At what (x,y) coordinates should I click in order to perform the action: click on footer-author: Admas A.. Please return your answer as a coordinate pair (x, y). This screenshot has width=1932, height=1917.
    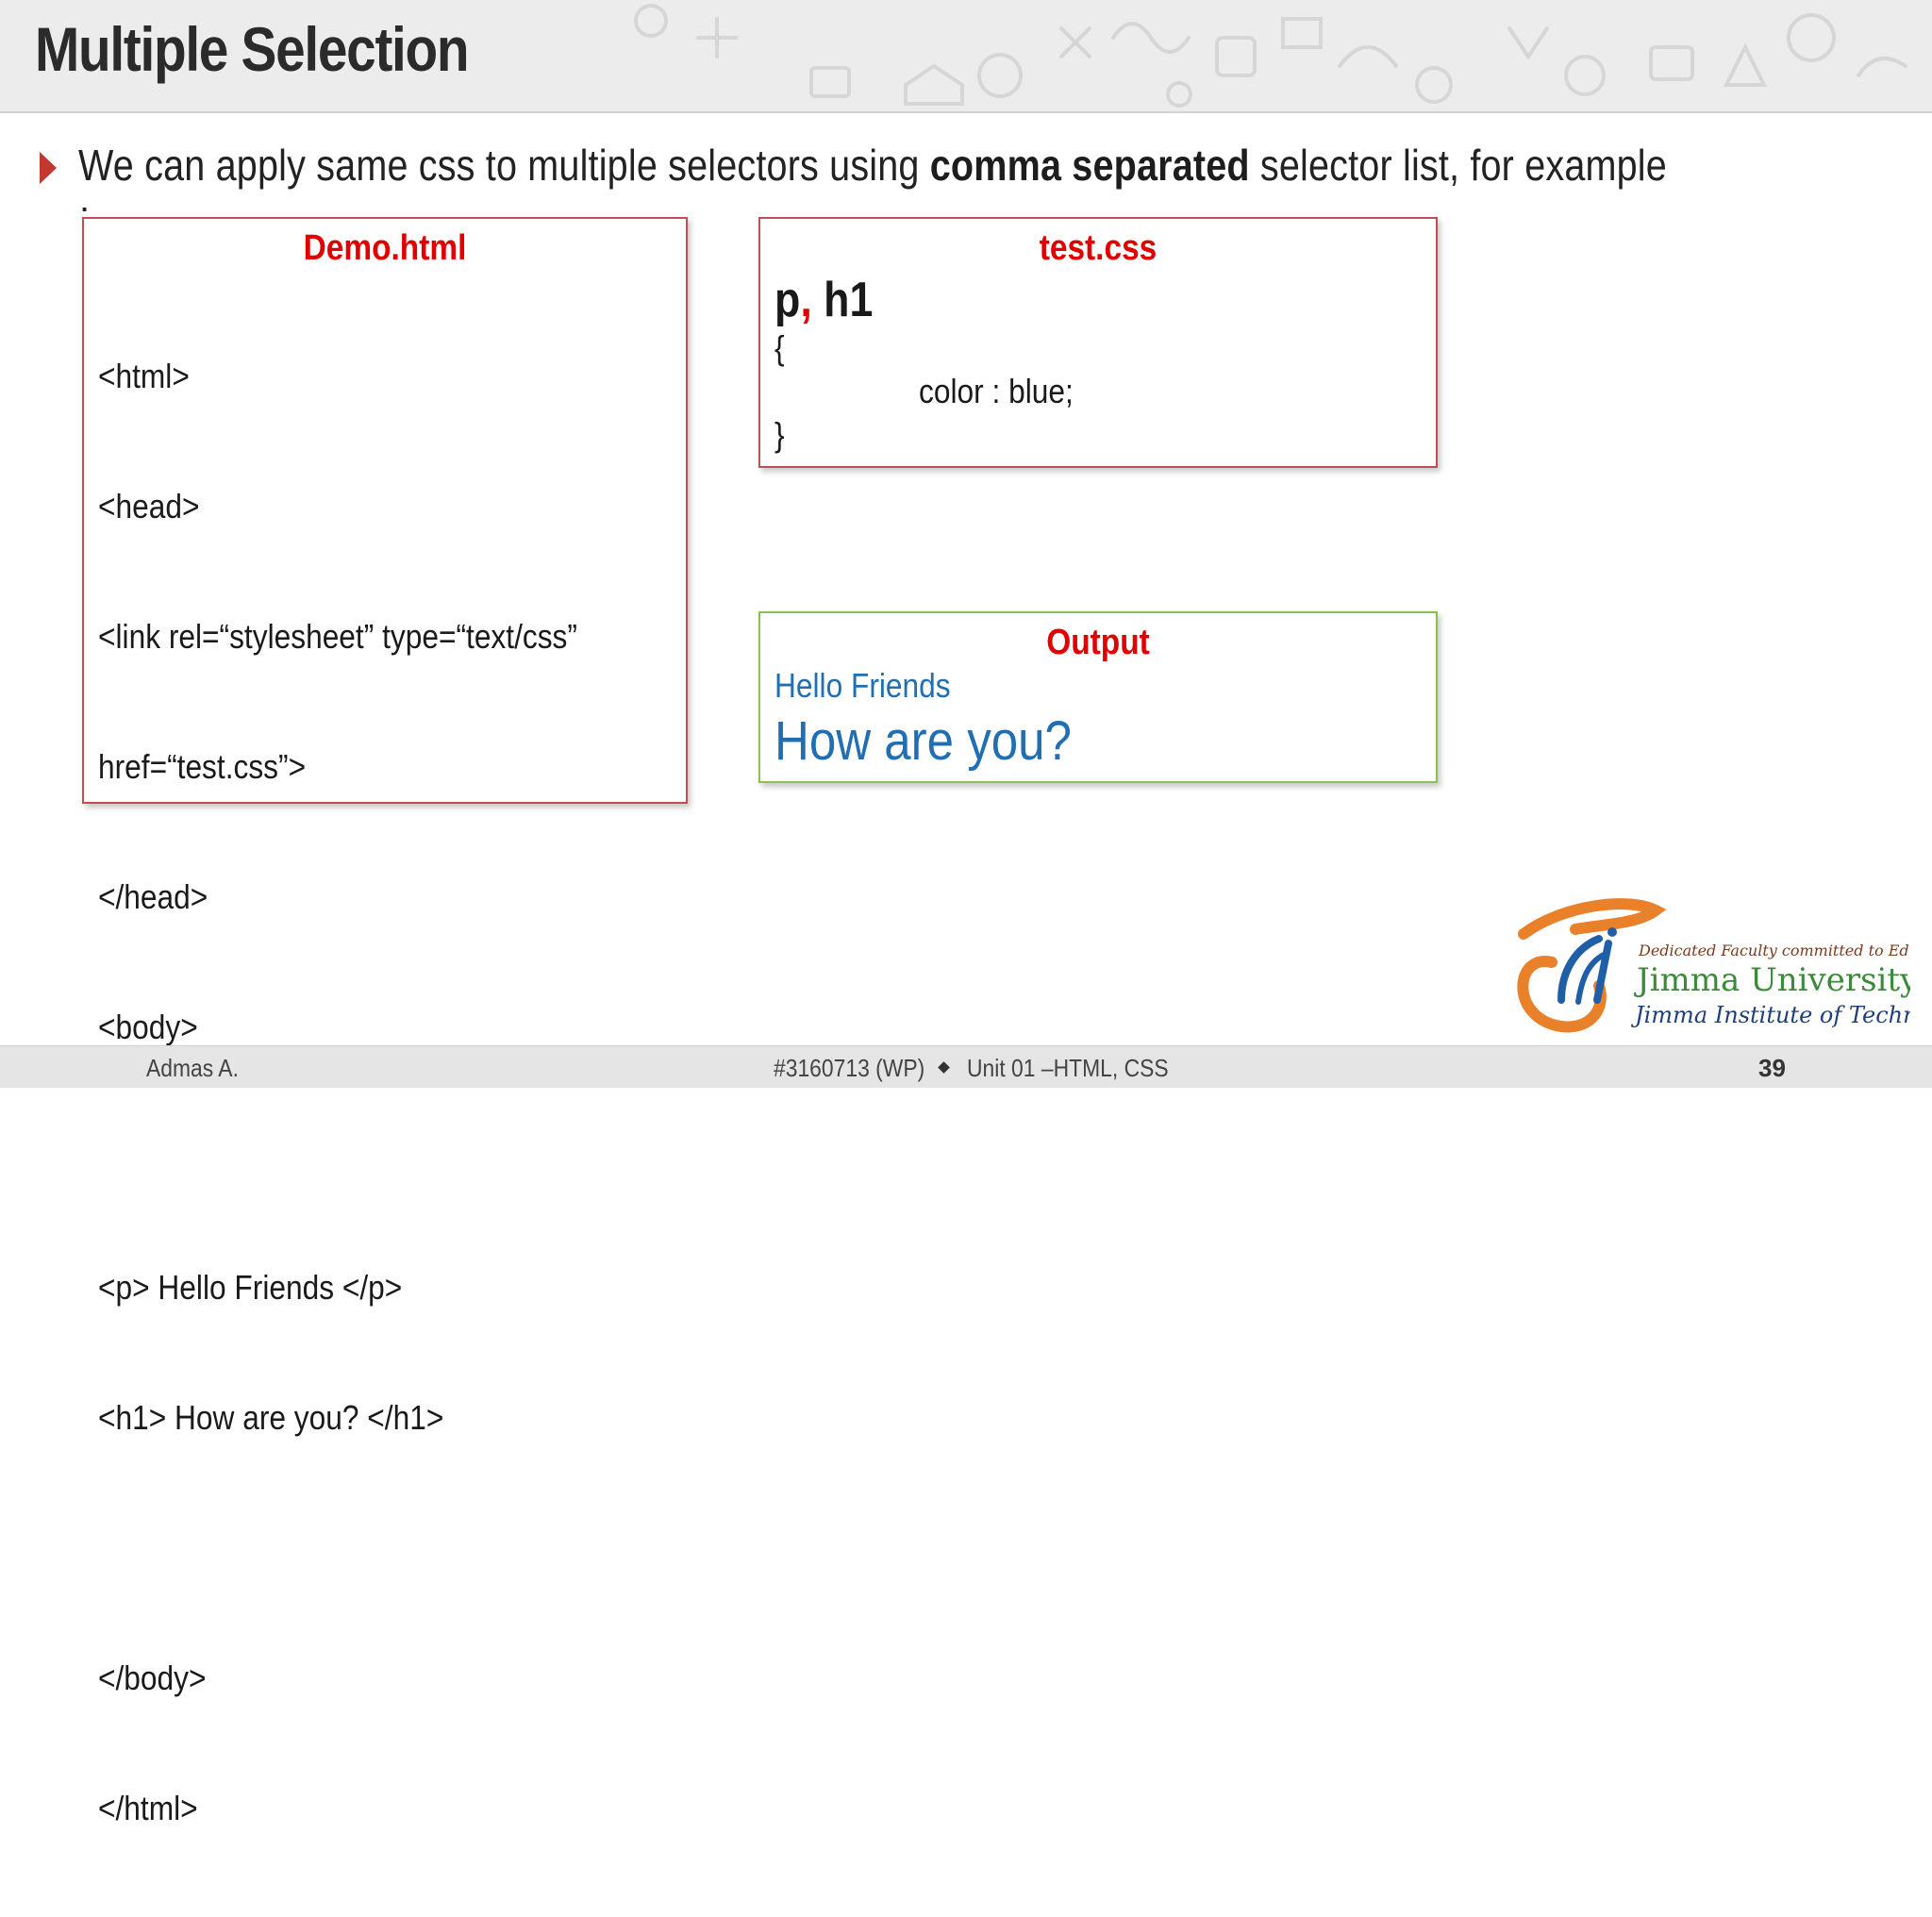
    Looking at the image, I should click on (193, 1068).